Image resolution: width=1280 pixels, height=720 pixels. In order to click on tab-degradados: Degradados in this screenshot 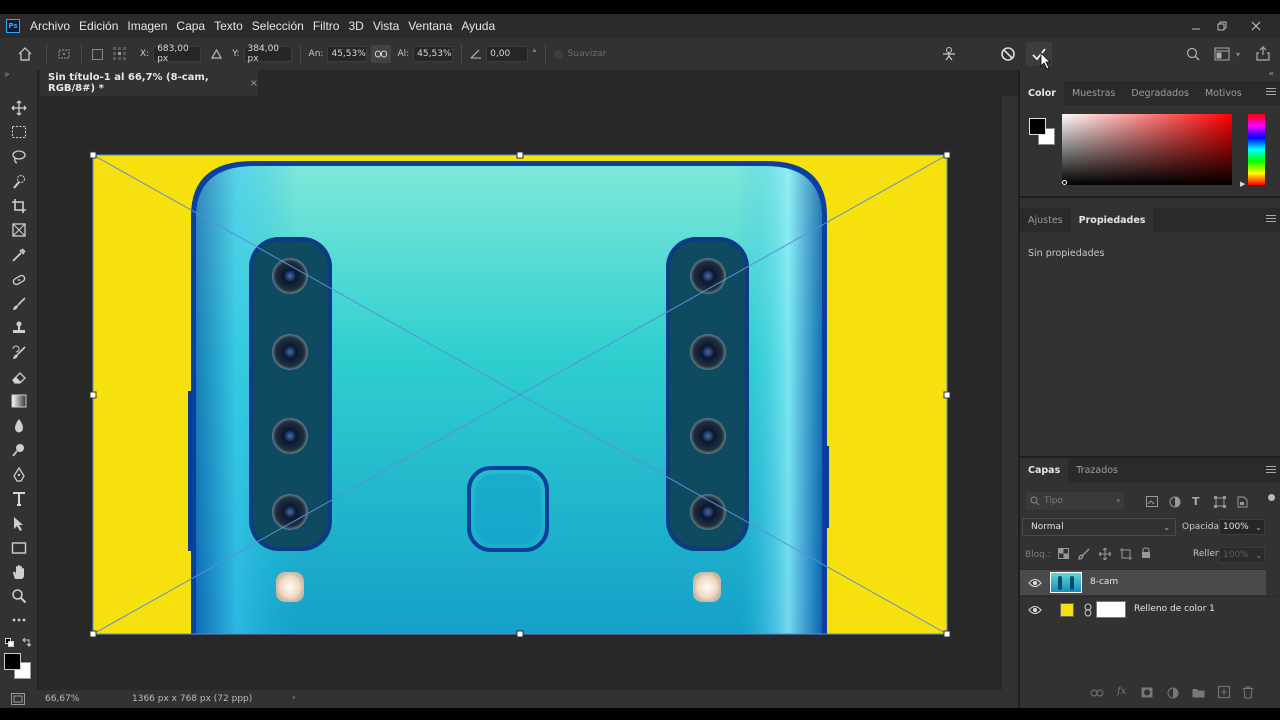, I will do `click(1160, 93)`.